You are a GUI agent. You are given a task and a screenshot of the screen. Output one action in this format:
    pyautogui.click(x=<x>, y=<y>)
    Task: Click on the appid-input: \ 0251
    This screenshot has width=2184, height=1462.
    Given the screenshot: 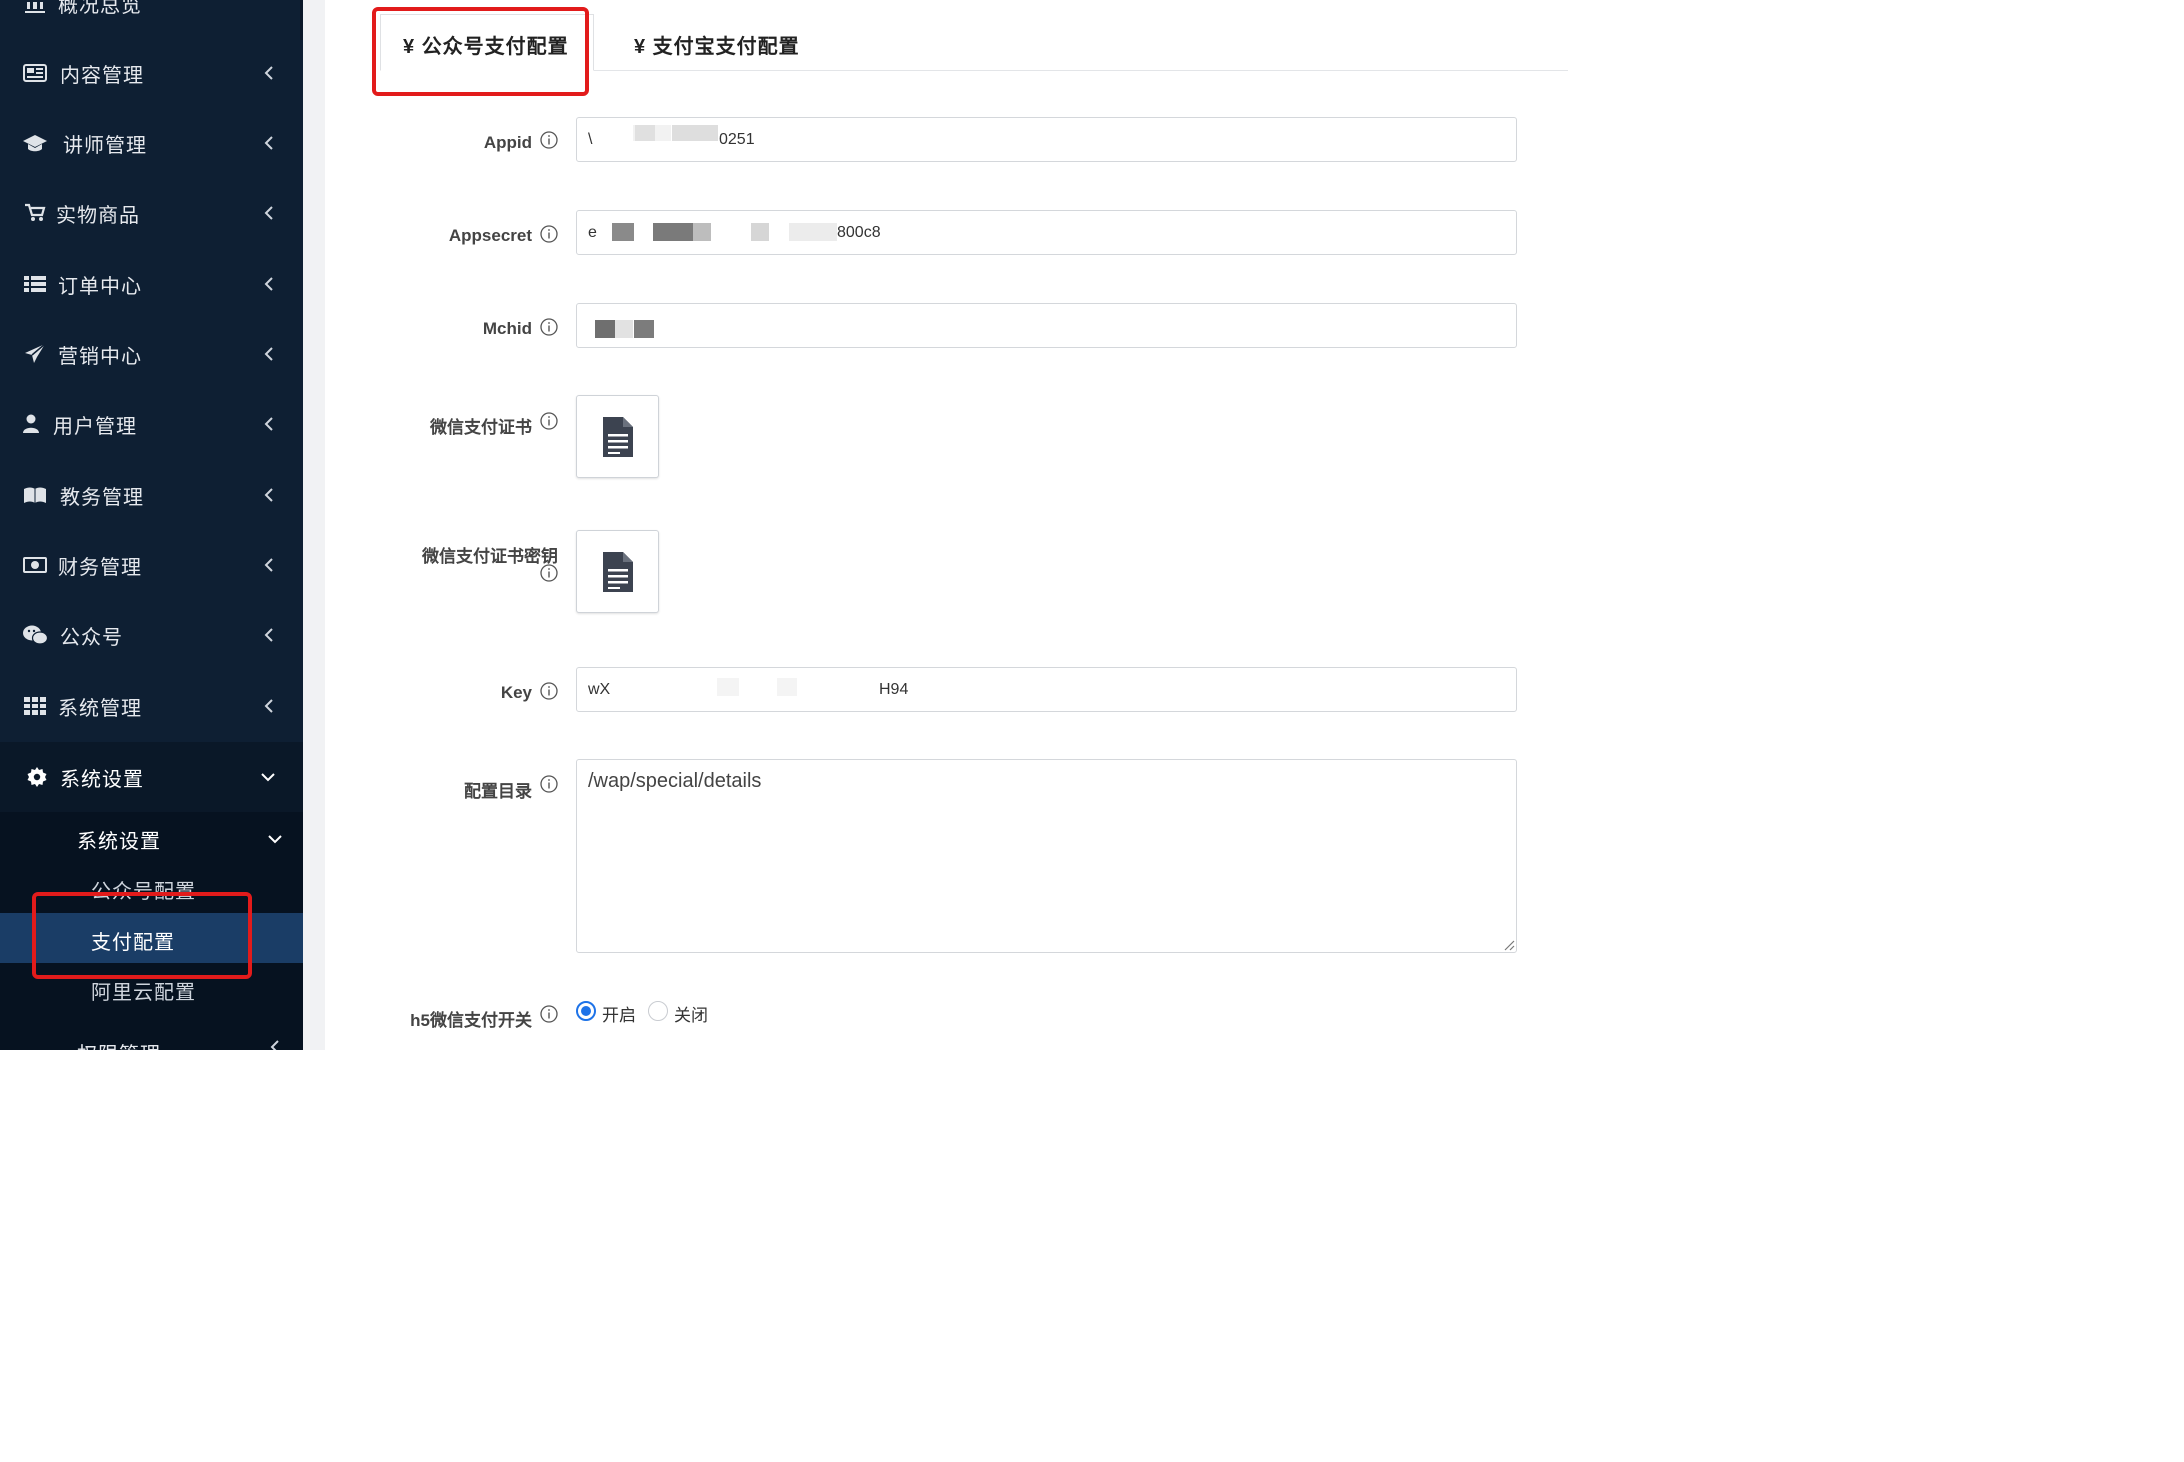 What is the action you would take?
    pyautogui.click(x=1046, y=139)
    